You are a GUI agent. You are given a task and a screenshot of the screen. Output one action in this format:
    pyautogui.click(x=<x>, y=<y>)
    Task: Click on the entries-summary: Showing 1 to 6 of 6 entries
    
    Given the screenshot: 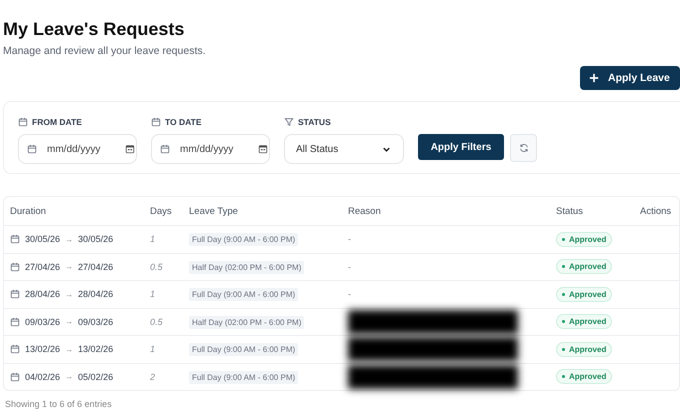 What is the action you would take?
    pyautogui.click(x=58, y=404)
    